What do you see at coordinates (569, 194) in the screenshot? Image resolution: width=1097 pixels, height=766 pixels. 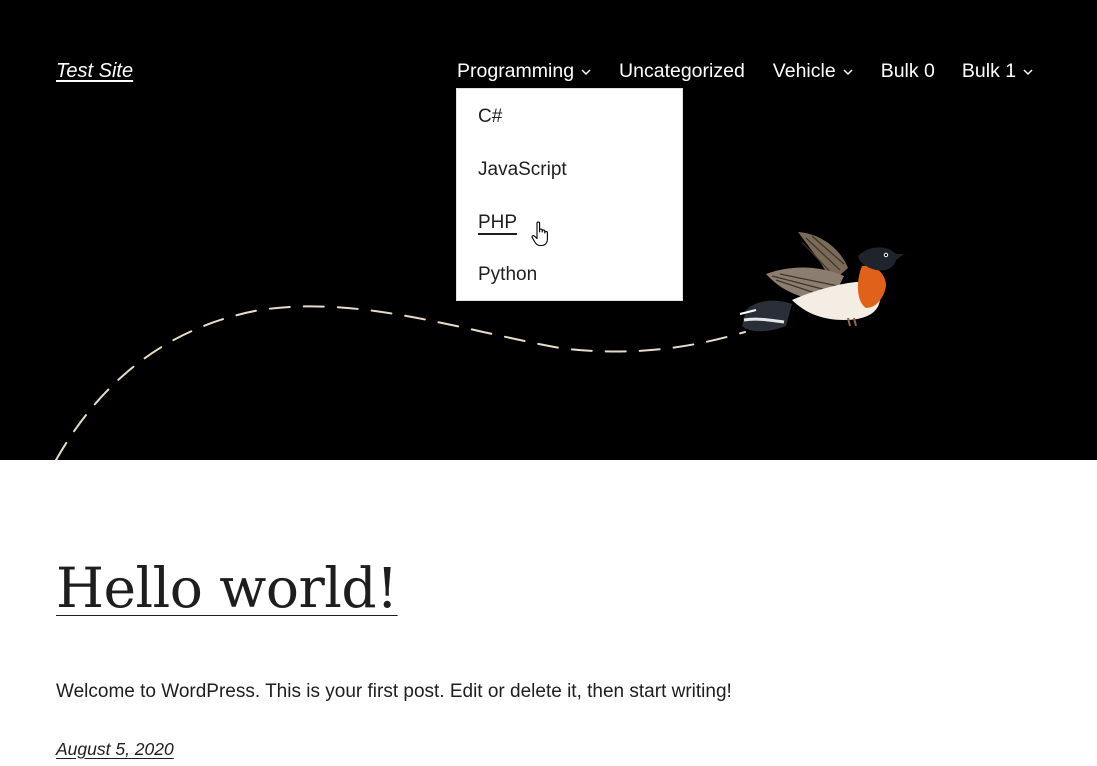 I see `programming-submenu: C# JavaScript PHP Python` at bounding box center [569, 194].